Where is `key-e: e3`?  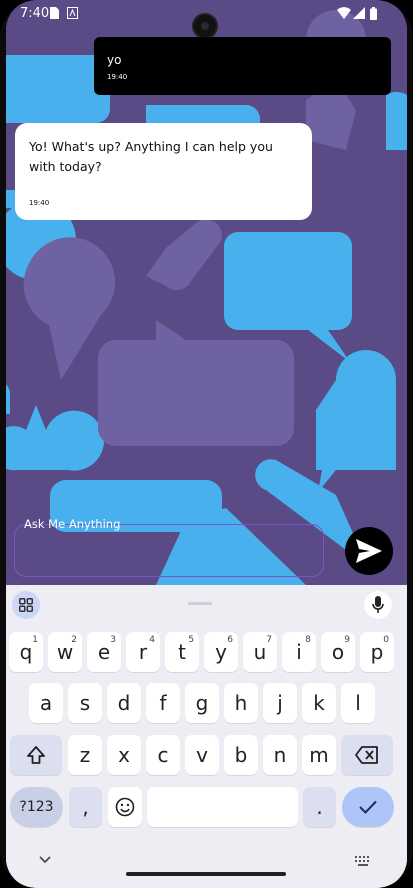 key-e: e3 is located at coordinates (104, 652).